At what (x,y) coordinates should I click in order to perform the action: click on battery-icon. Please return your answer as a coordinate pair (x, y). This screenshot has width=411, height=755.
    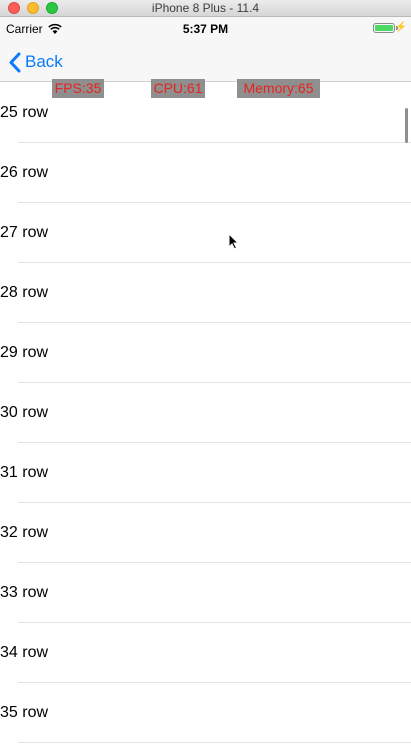
    Looking at the image, I should click on (384, 28).